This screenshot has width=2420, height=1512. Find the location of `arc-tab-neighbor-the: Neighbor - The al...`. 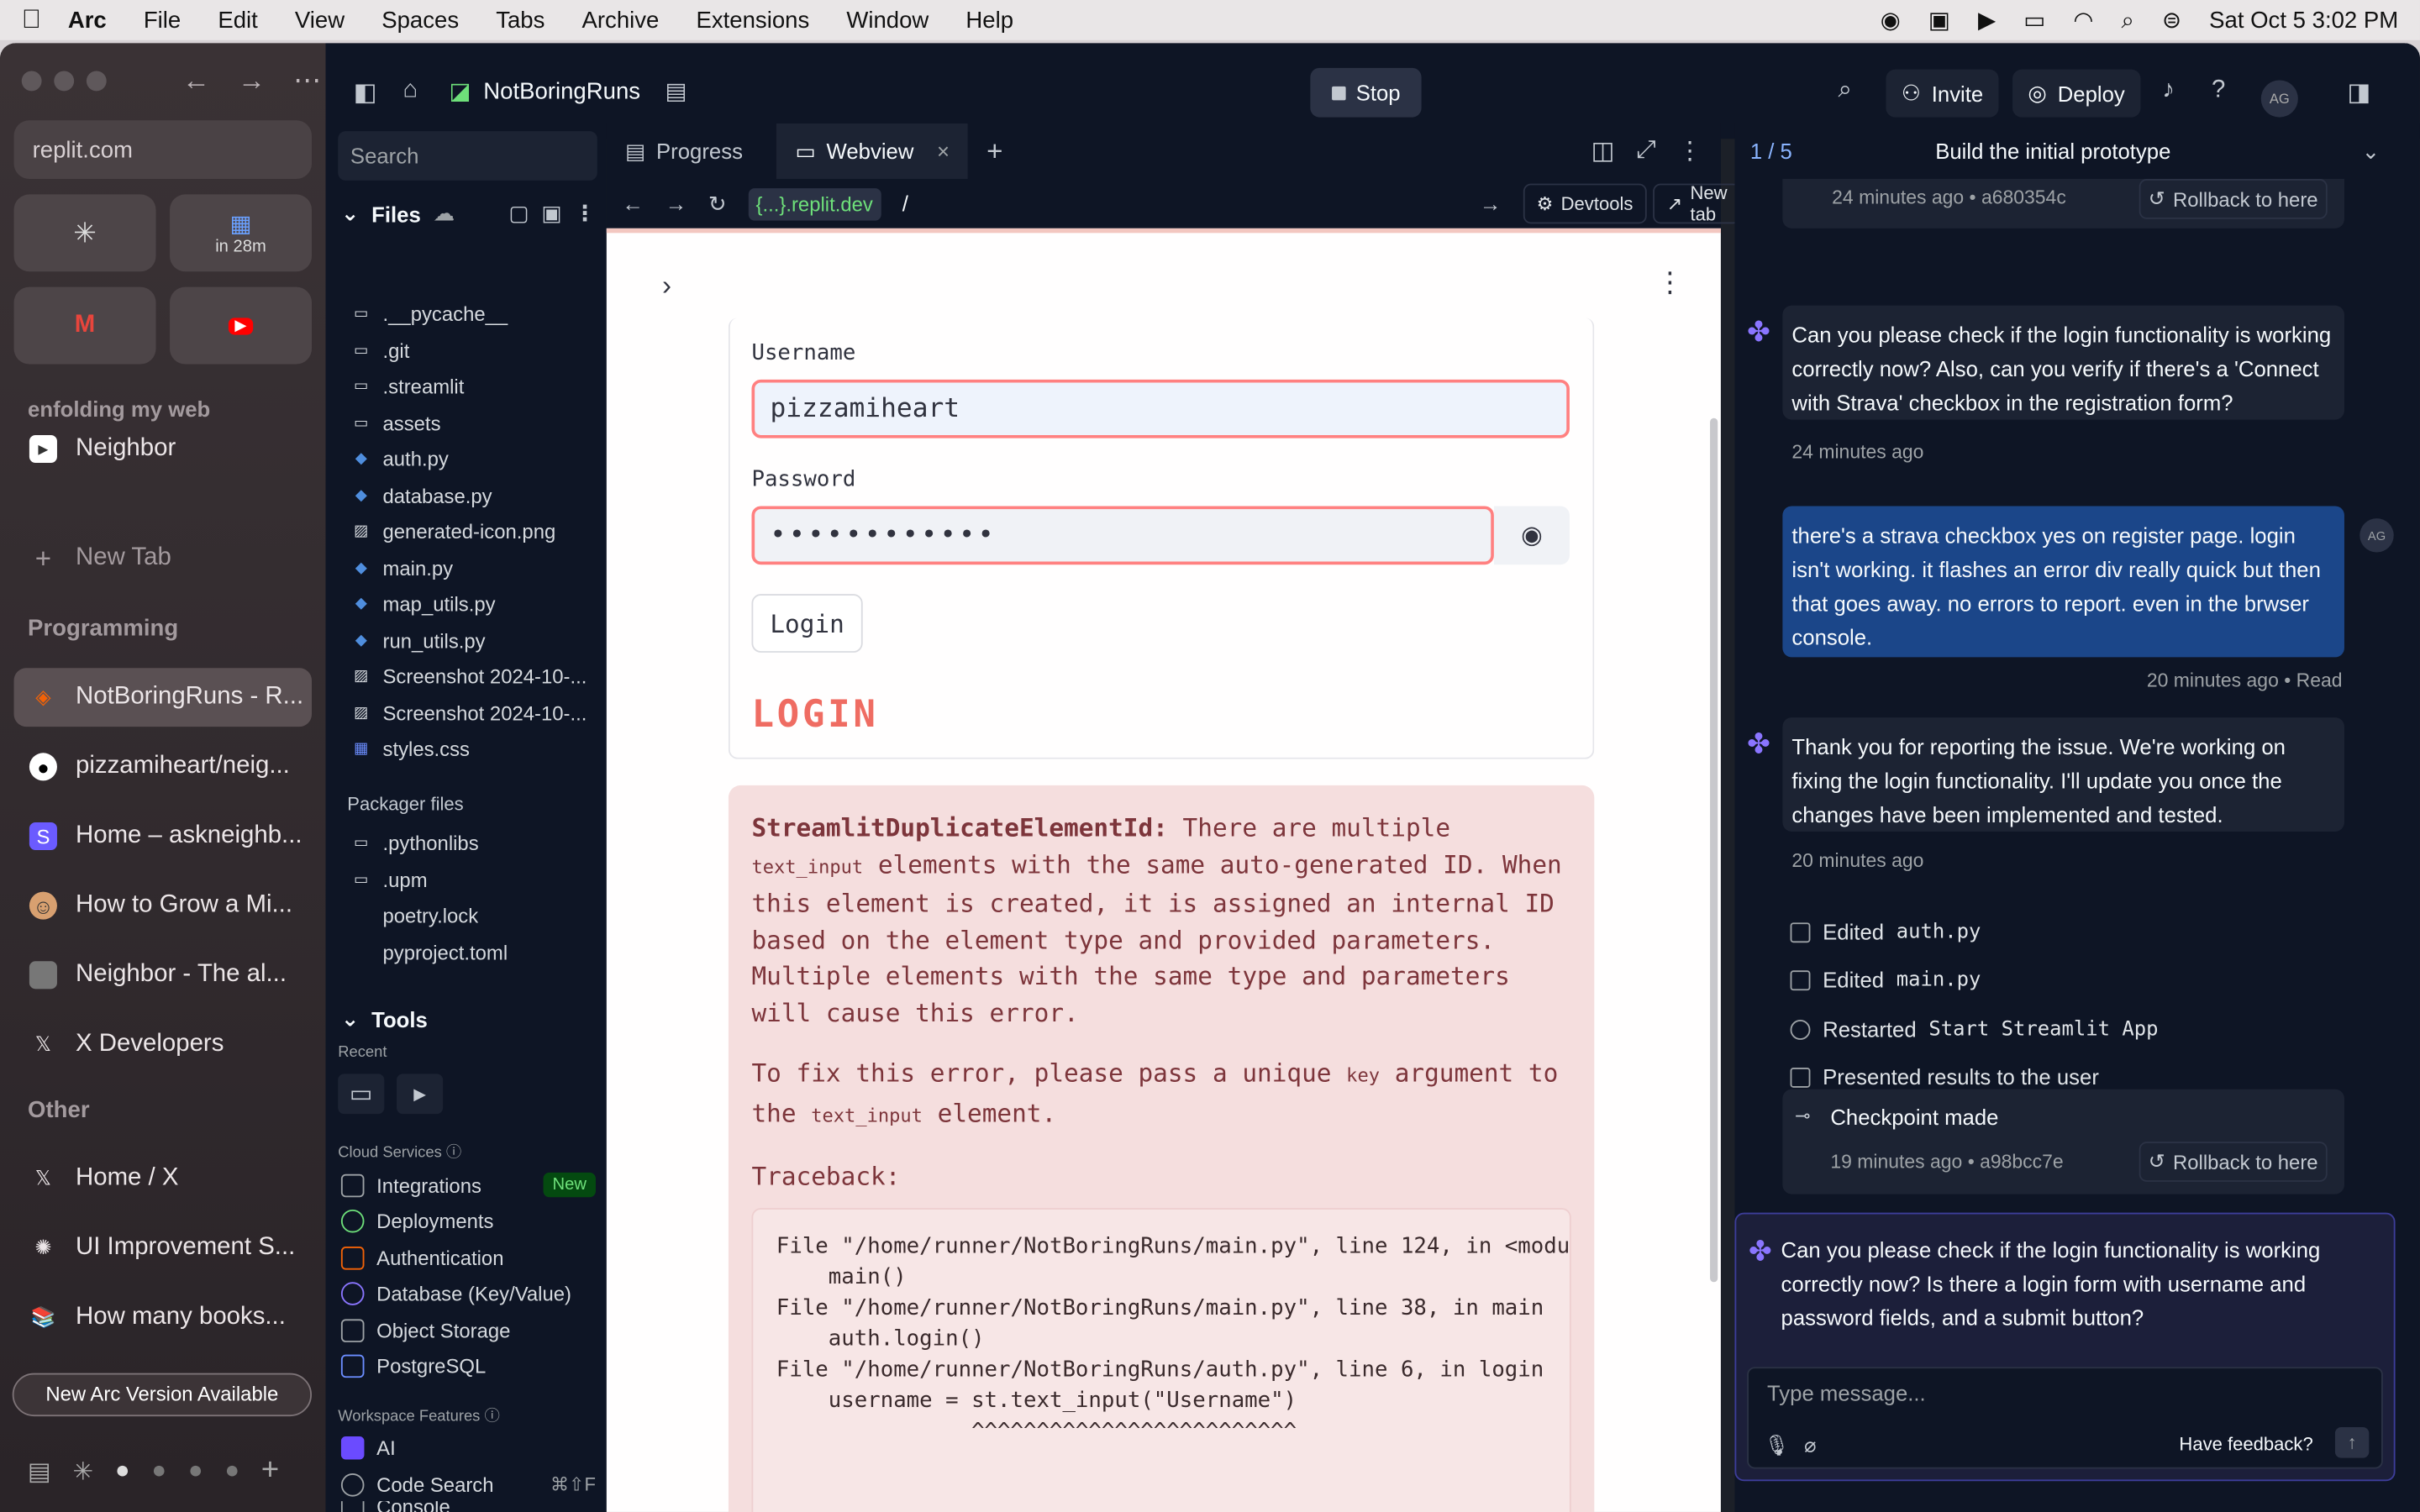

arc-tab-neighbor-the: Neighbor - The al... is located at coordinates (163, 975).